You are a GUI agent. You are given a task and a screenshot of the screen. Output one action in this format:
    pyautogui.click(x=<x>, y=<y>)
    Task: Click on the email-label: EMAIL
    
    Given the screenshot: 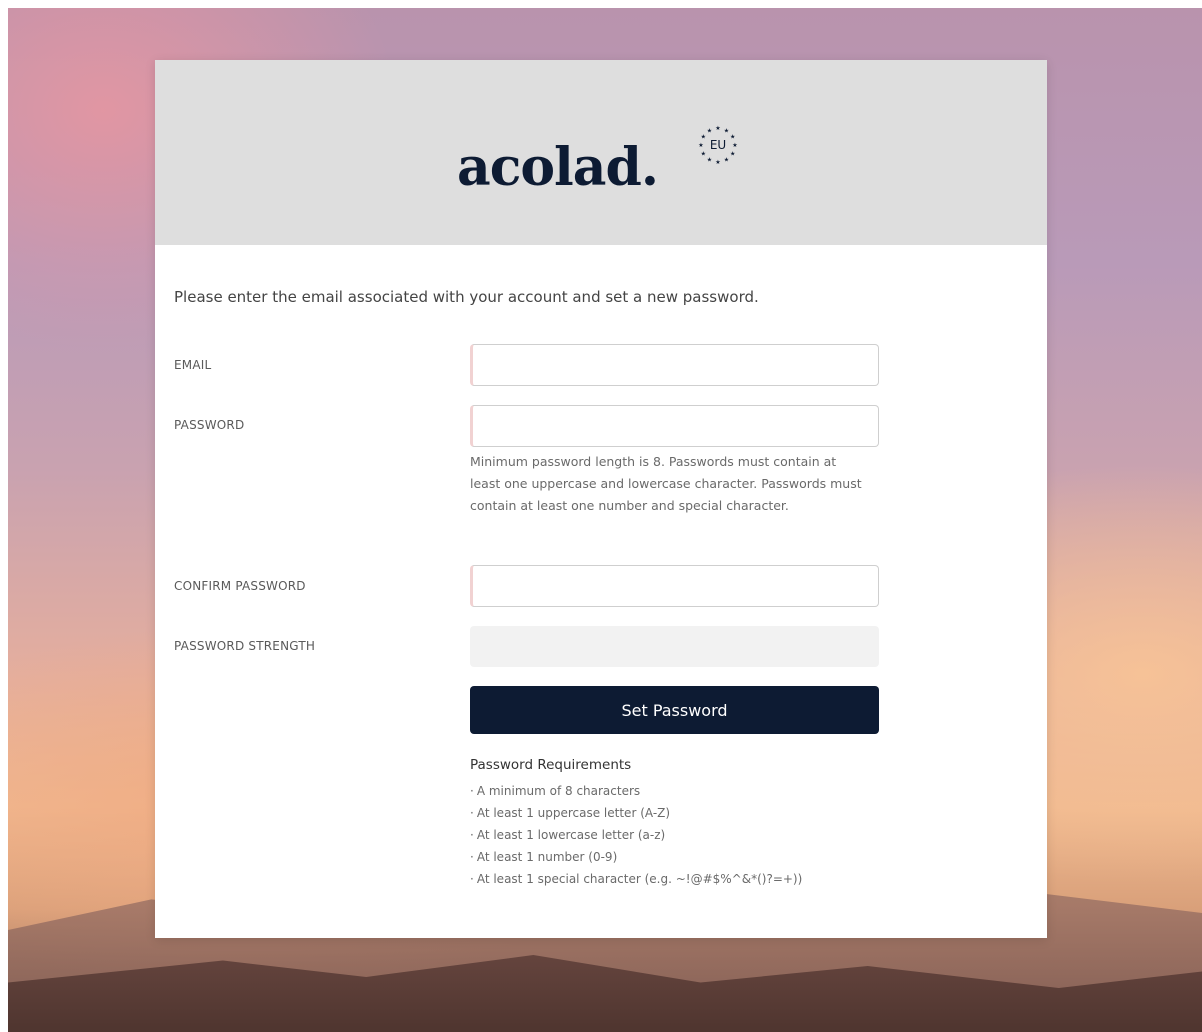 What is the action you would take?
    pyautogui.click(x=193, y=365)
    